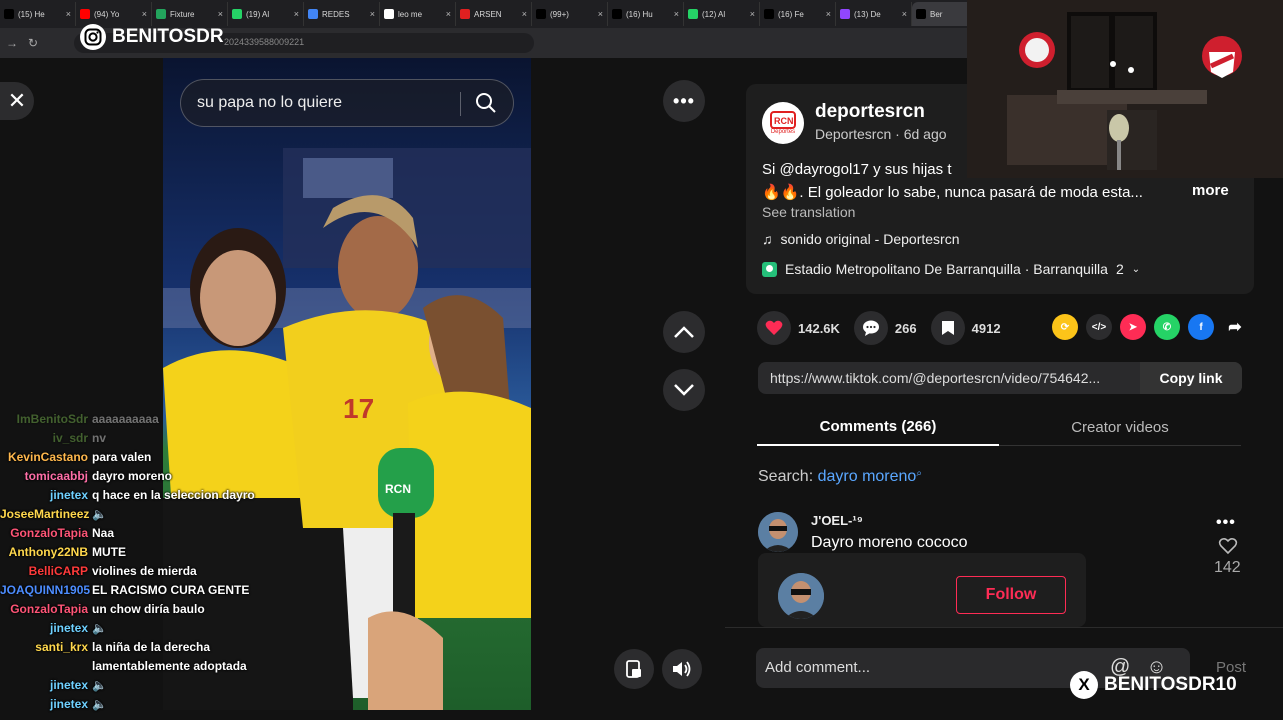 Image resolution: width=1283 pixels, height=720 pixels. I want to click on volume-button, so click(682, 669).